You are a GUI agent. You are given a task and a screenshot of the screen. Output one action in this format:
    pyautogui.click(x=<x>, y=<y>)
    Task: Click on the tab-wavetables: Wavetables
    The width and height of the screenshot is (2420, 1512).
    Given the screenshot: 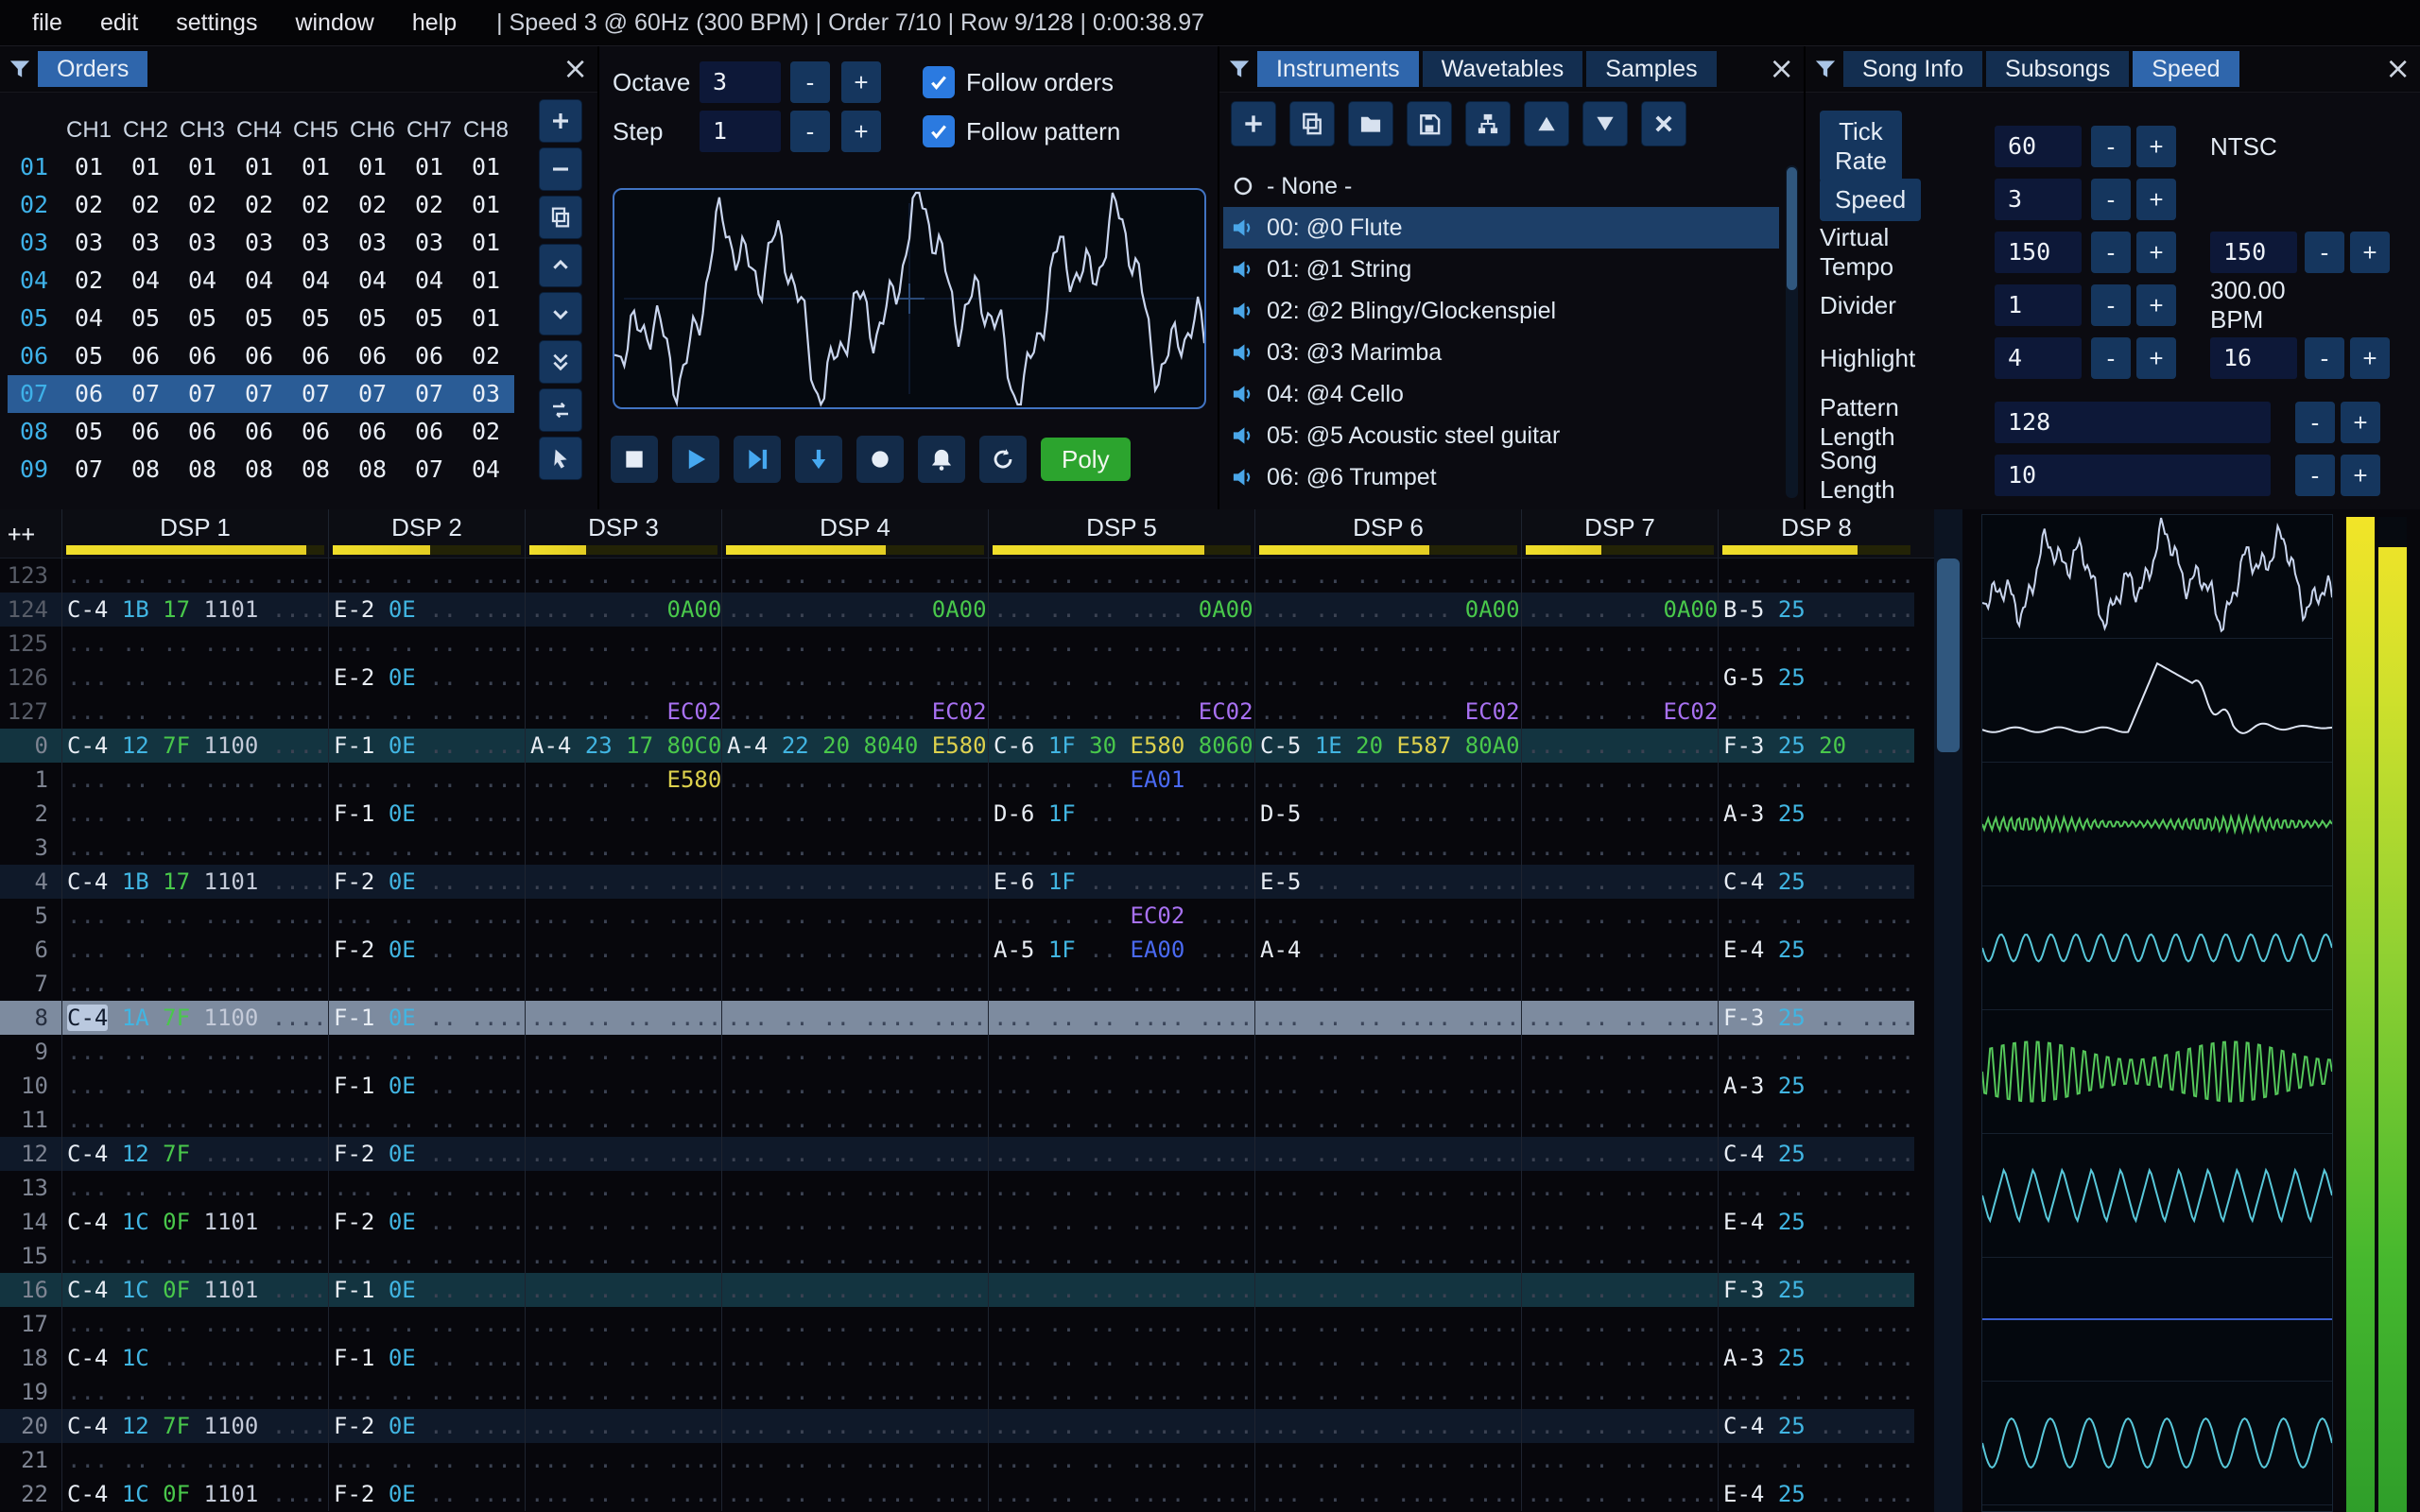 What is the action you would take?
    pyautogui.click(x=1502, y=69)
    